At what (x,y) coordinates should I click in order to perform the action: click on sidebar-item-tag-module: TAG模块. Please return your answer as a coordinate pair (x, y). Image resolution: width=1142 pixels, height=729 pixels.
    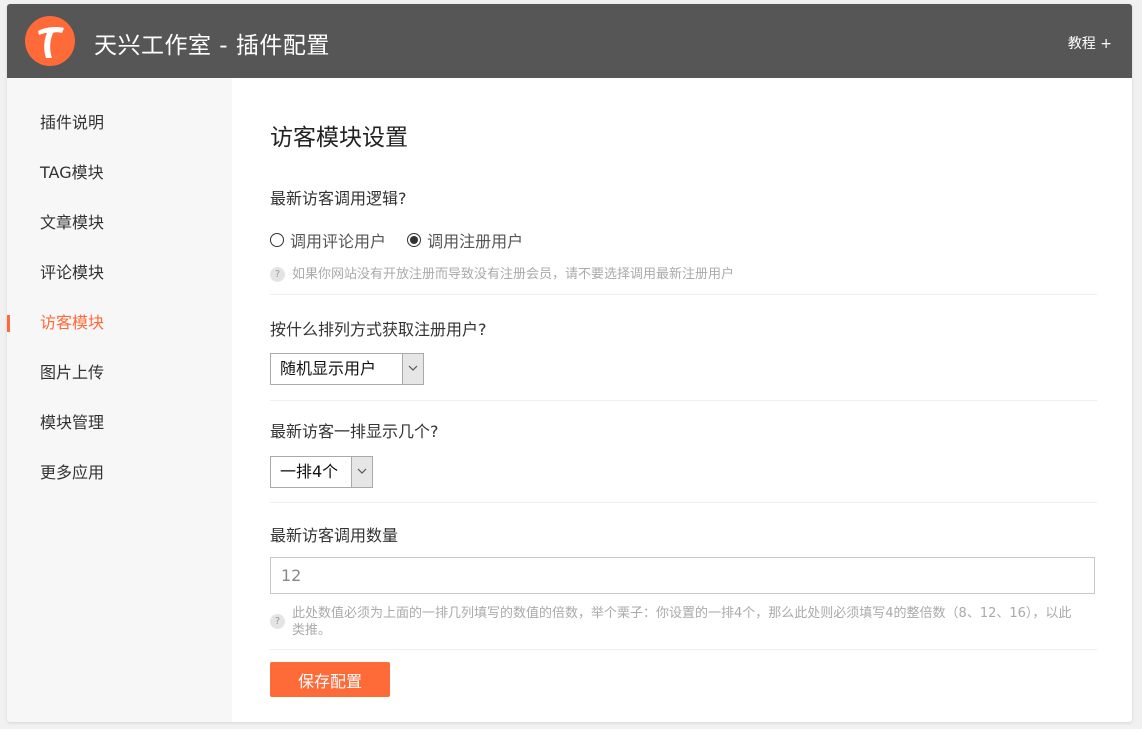
    Looking at the image, I should click on (119, 173).